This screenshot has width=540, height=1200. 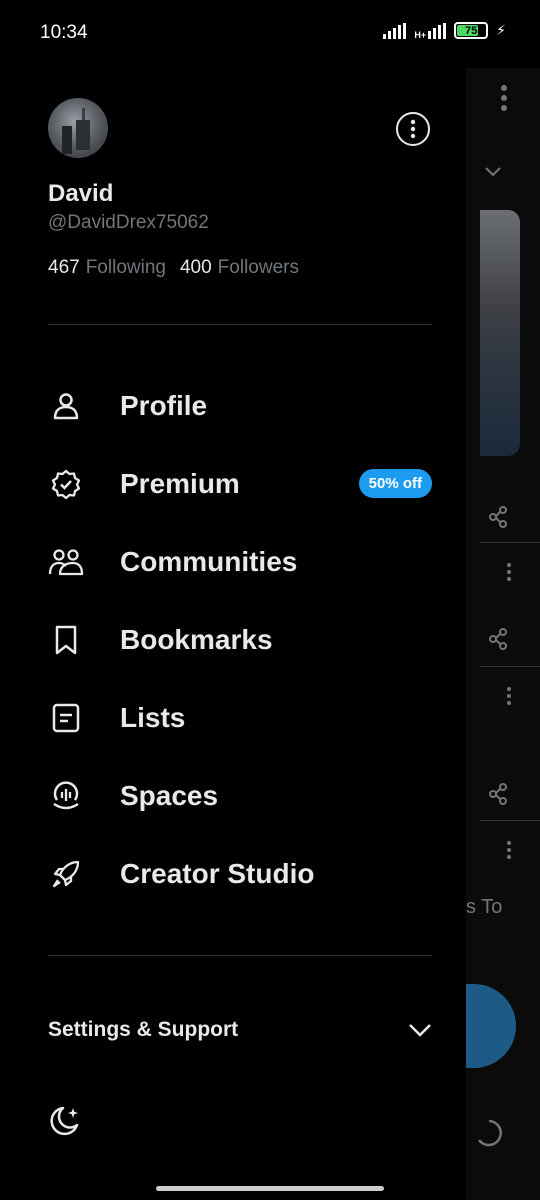 I want to click on status-icons: H+ 75 ⚡, so click(x=444, y=30).